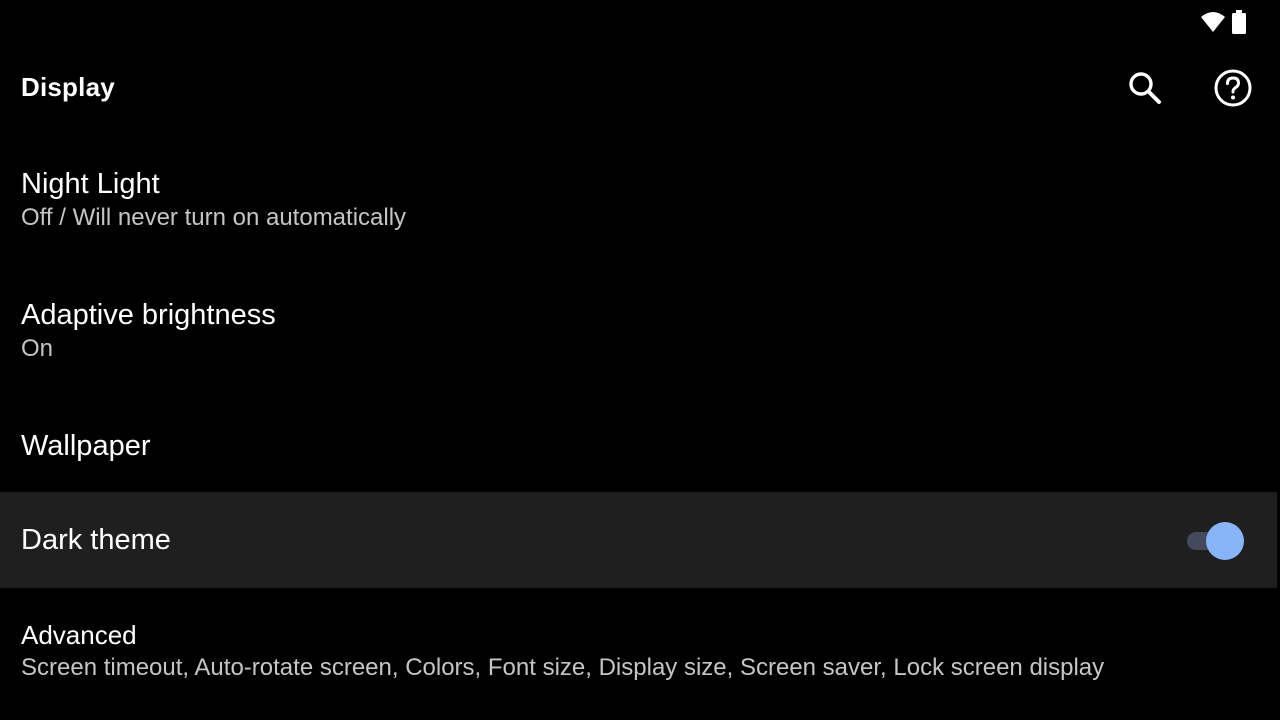  I want to click on setting-summary: Off / Will never turn on automatically, so click(214, 217).